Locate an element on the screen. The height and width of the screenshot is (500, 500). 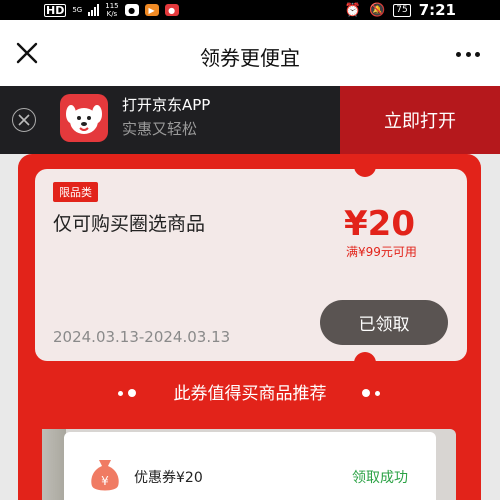
coupon-description: 仅可购买圈选商品 is located at coordinates (129, 224).